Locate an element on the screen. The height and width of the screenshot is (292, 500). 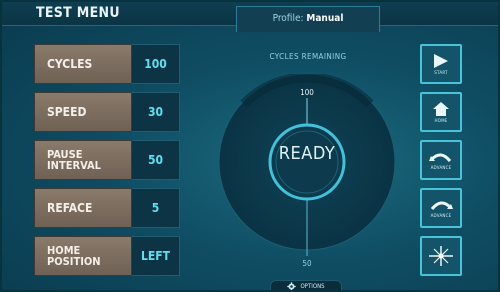
advance-right-button: ADVANCE is located at coordinates (441, 208).